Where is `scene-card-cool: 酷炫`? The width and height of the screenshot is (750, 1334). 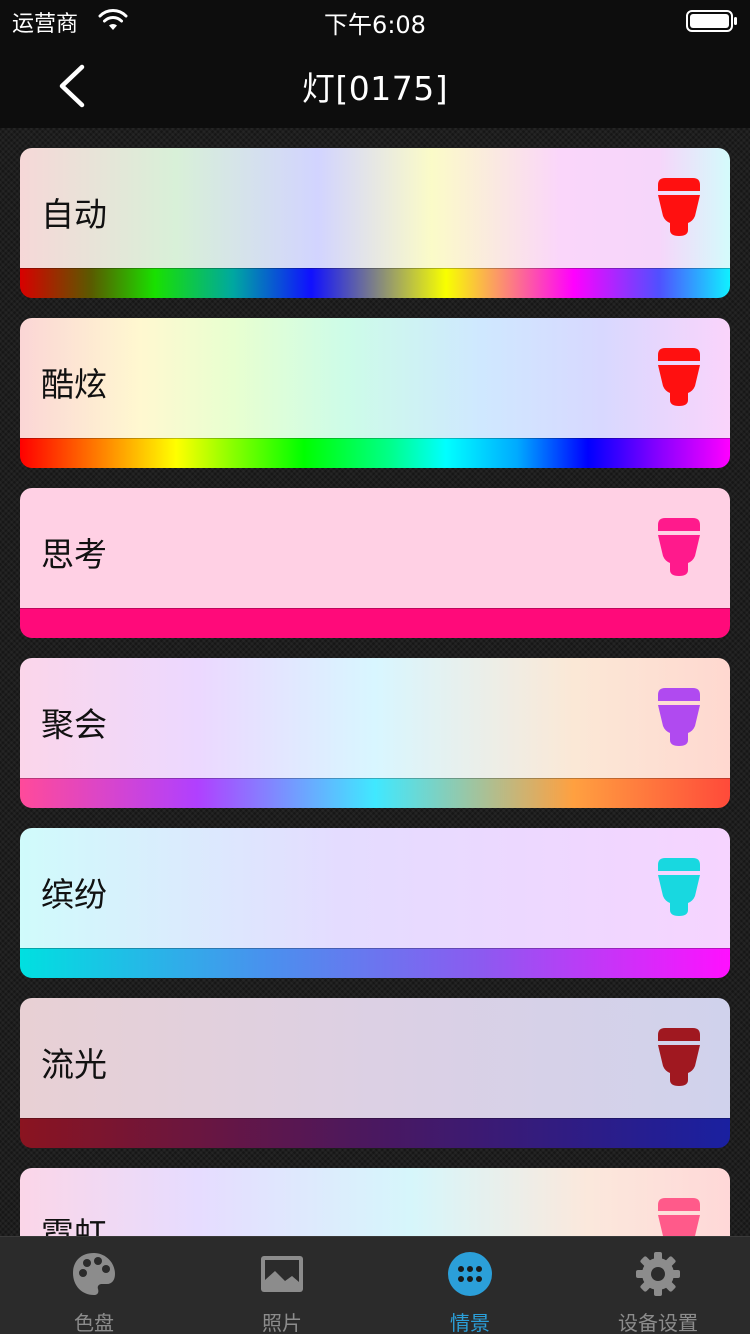 scene-card-cool: 酷炫 is located at coordinates (375, 393).